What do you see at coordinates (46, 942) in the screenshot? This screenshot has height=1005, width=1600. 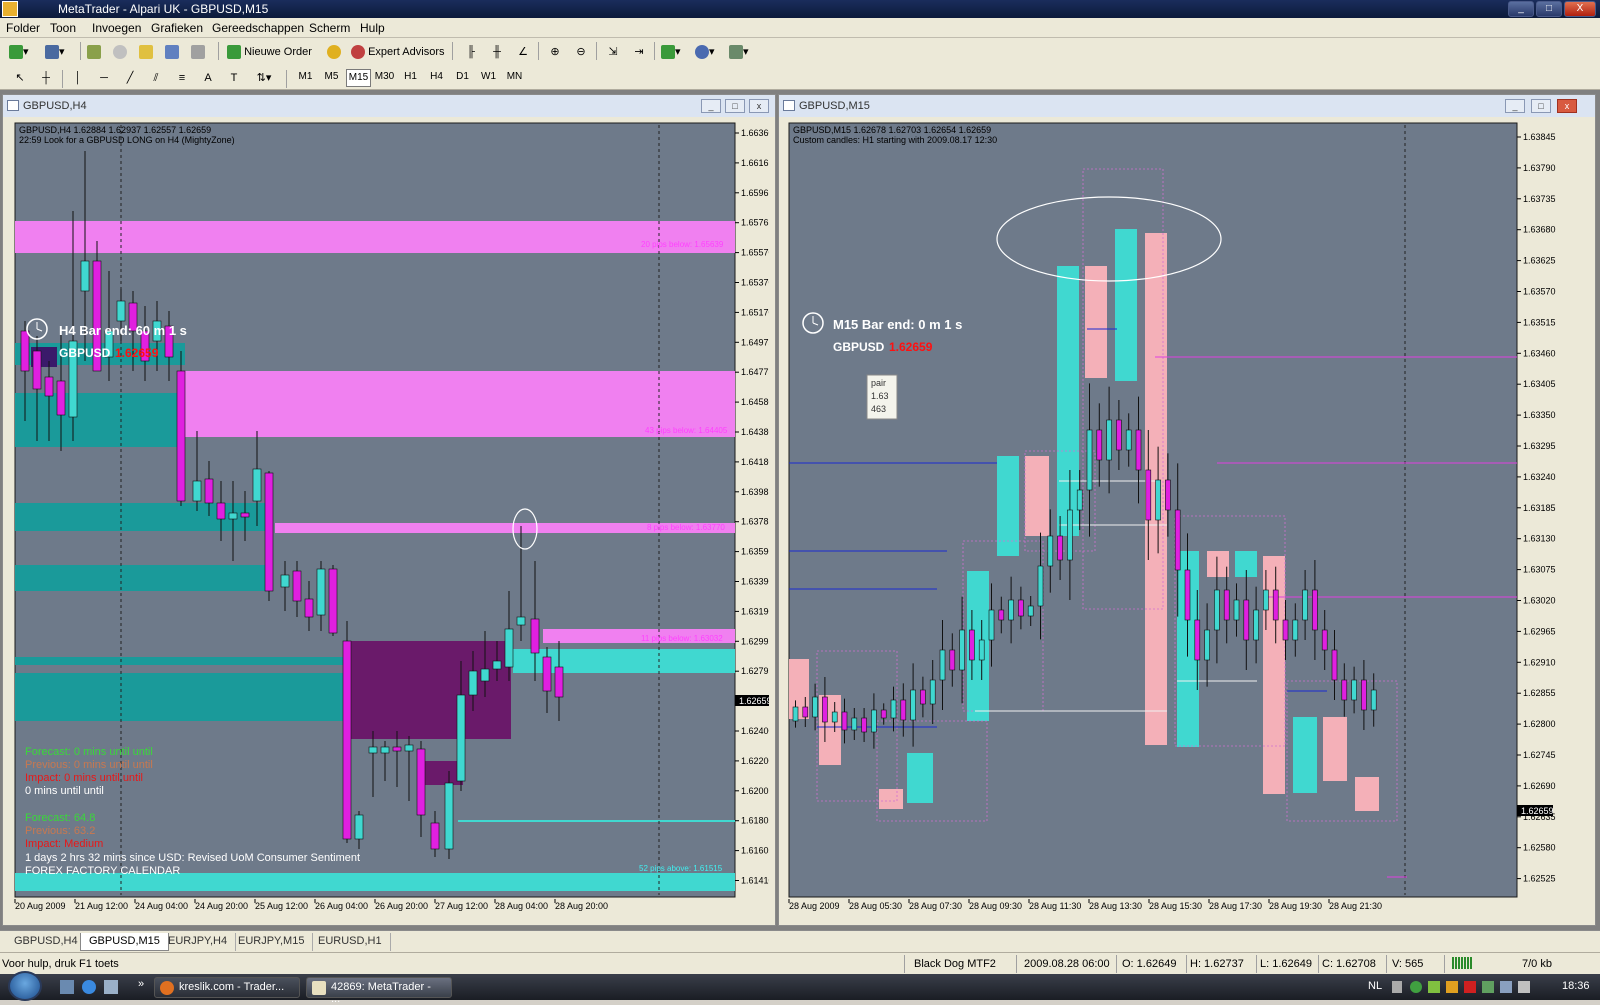 I see `tab-gbpusd-h4: GBPUSD,H4` at bounding box center [46, 942].